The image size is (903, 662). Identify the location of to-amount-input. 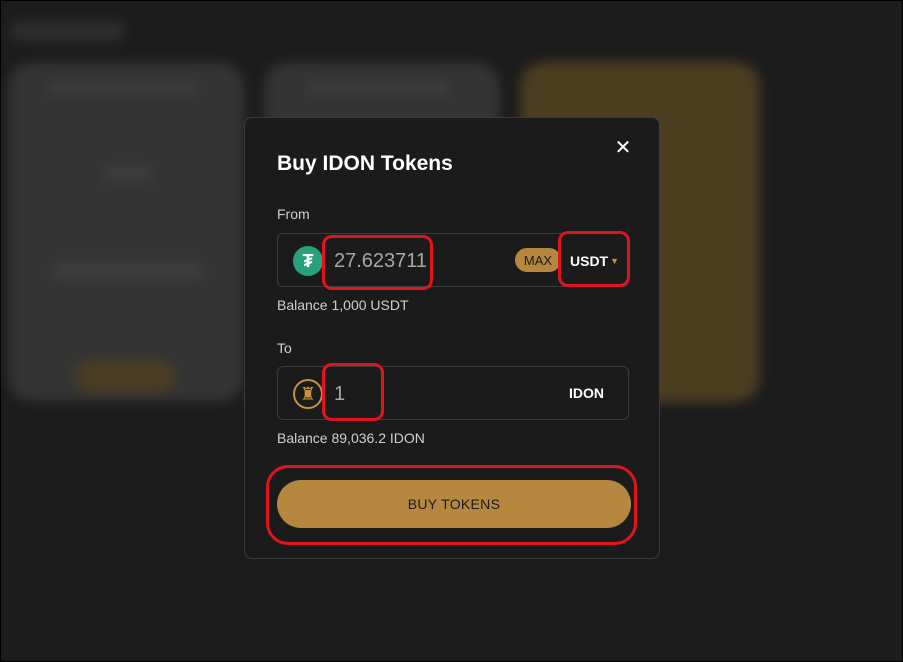
(409, 394).